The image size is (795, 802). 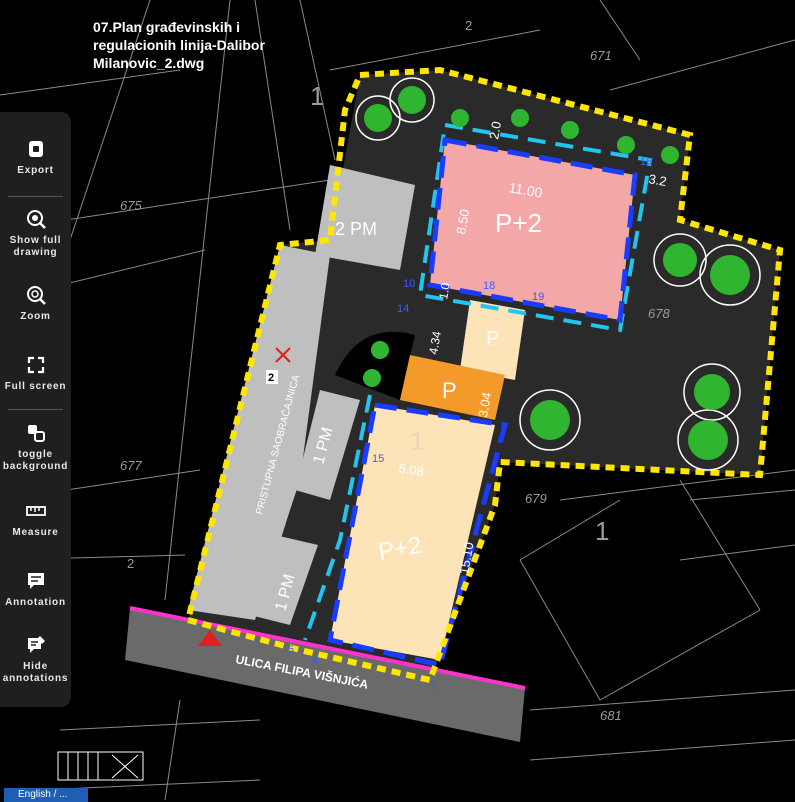 I want to click on hide-annotations-button: Hide annotations, so click(x=35, y=659).